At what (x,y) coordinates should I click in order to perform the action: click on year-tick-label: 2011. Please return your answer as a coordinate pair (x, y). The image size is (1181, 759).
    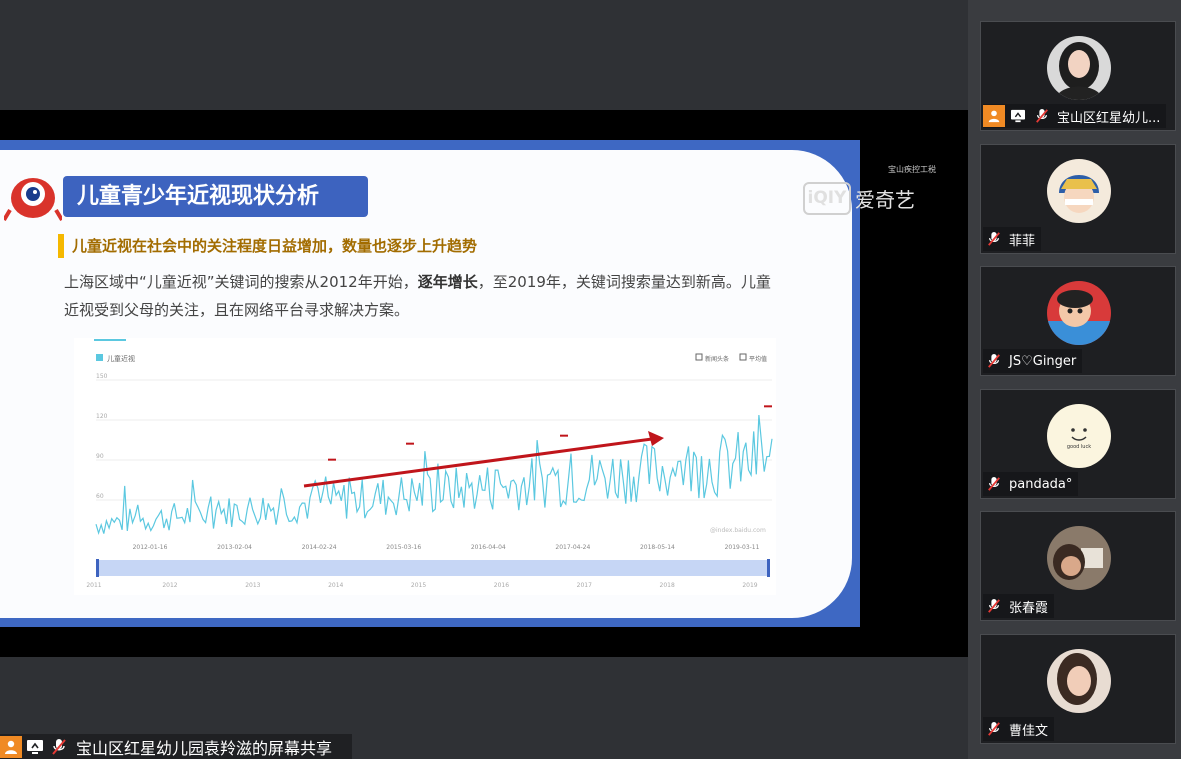
    Looking at the image, I should click on (93, 585).